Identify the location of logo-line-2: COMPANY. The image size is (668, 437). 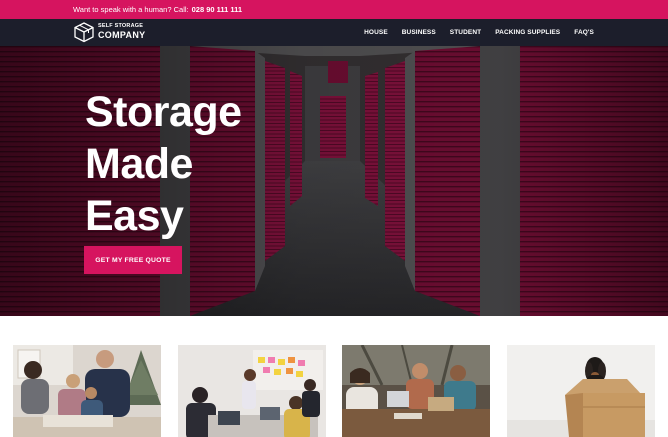
(122, 34).